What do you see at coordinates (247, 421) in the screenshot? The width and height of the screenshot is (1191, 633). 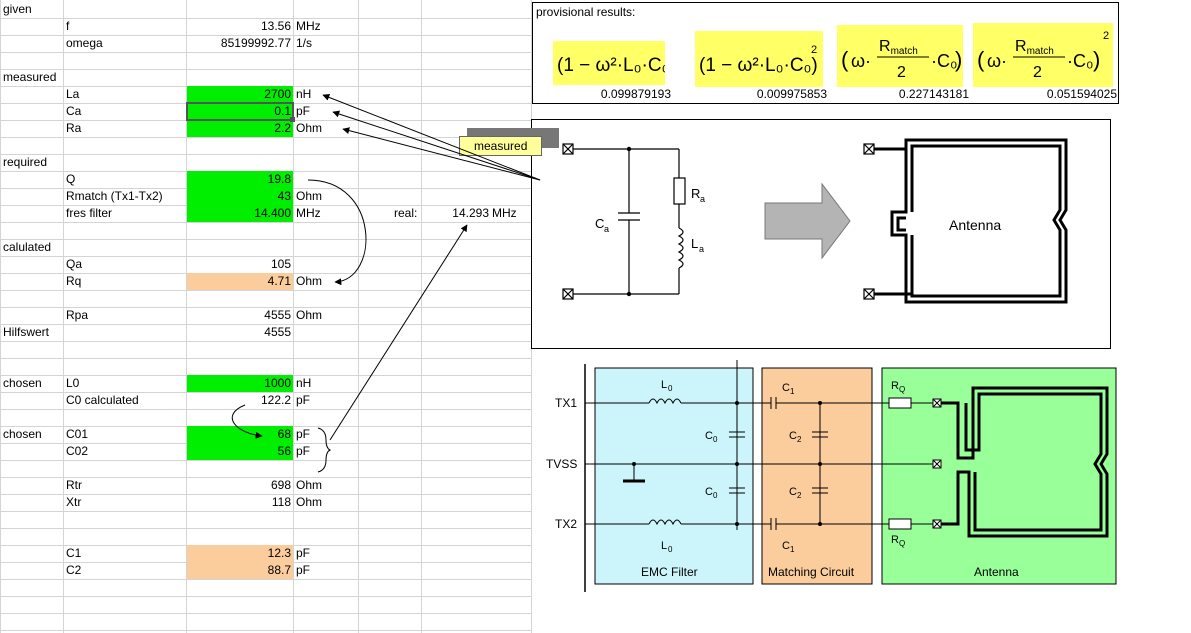 I see `arrow-c0calc-to-c01` at bounding box center [247, 421].